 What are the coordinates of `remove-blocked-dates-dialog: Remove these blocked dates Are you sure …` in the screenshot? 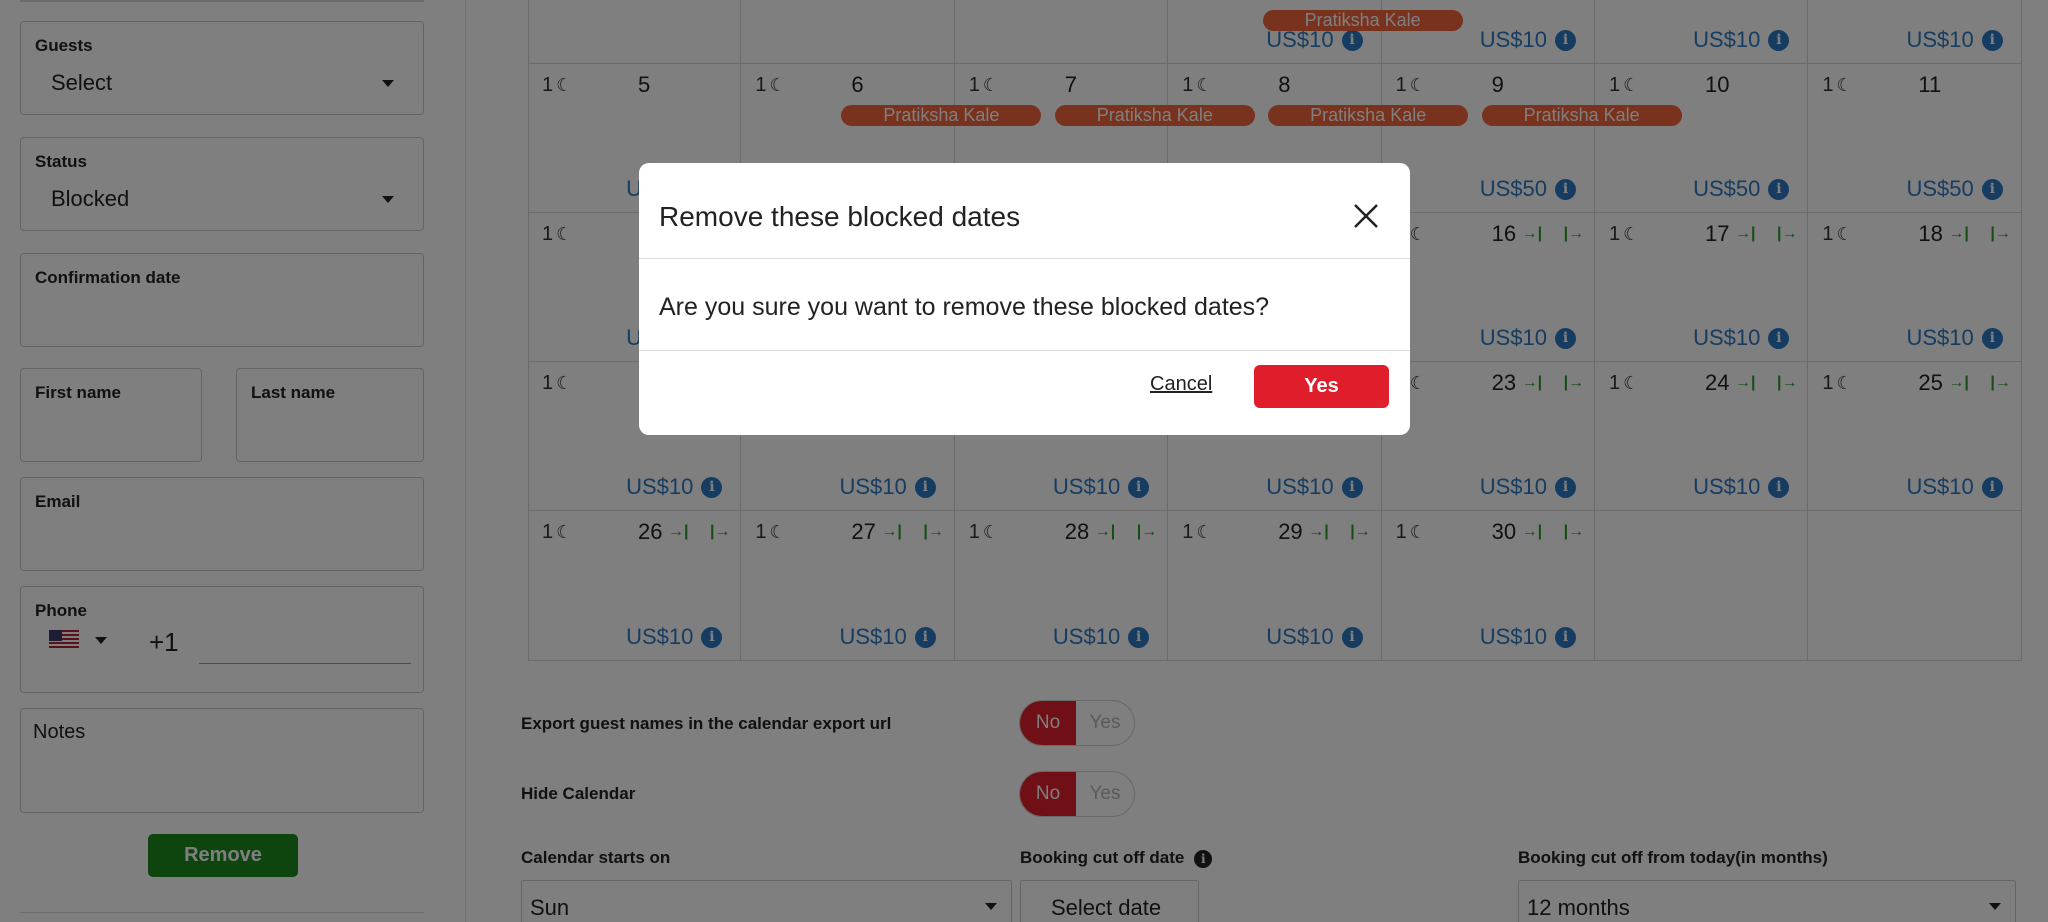 It's located at (1024, 299).